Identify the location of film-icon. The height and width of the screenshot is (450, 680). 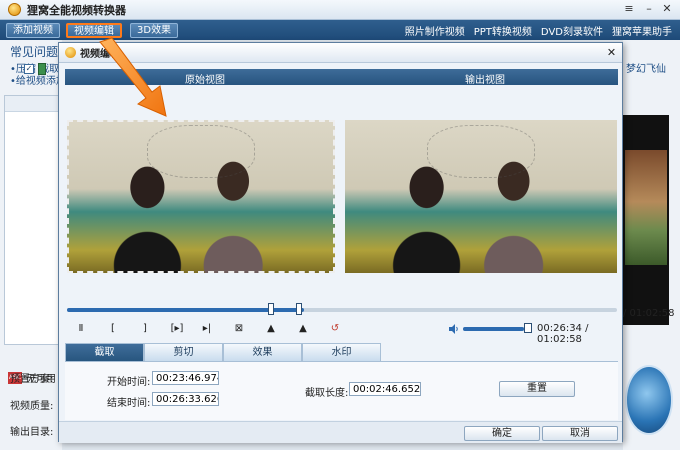
(42, 69).